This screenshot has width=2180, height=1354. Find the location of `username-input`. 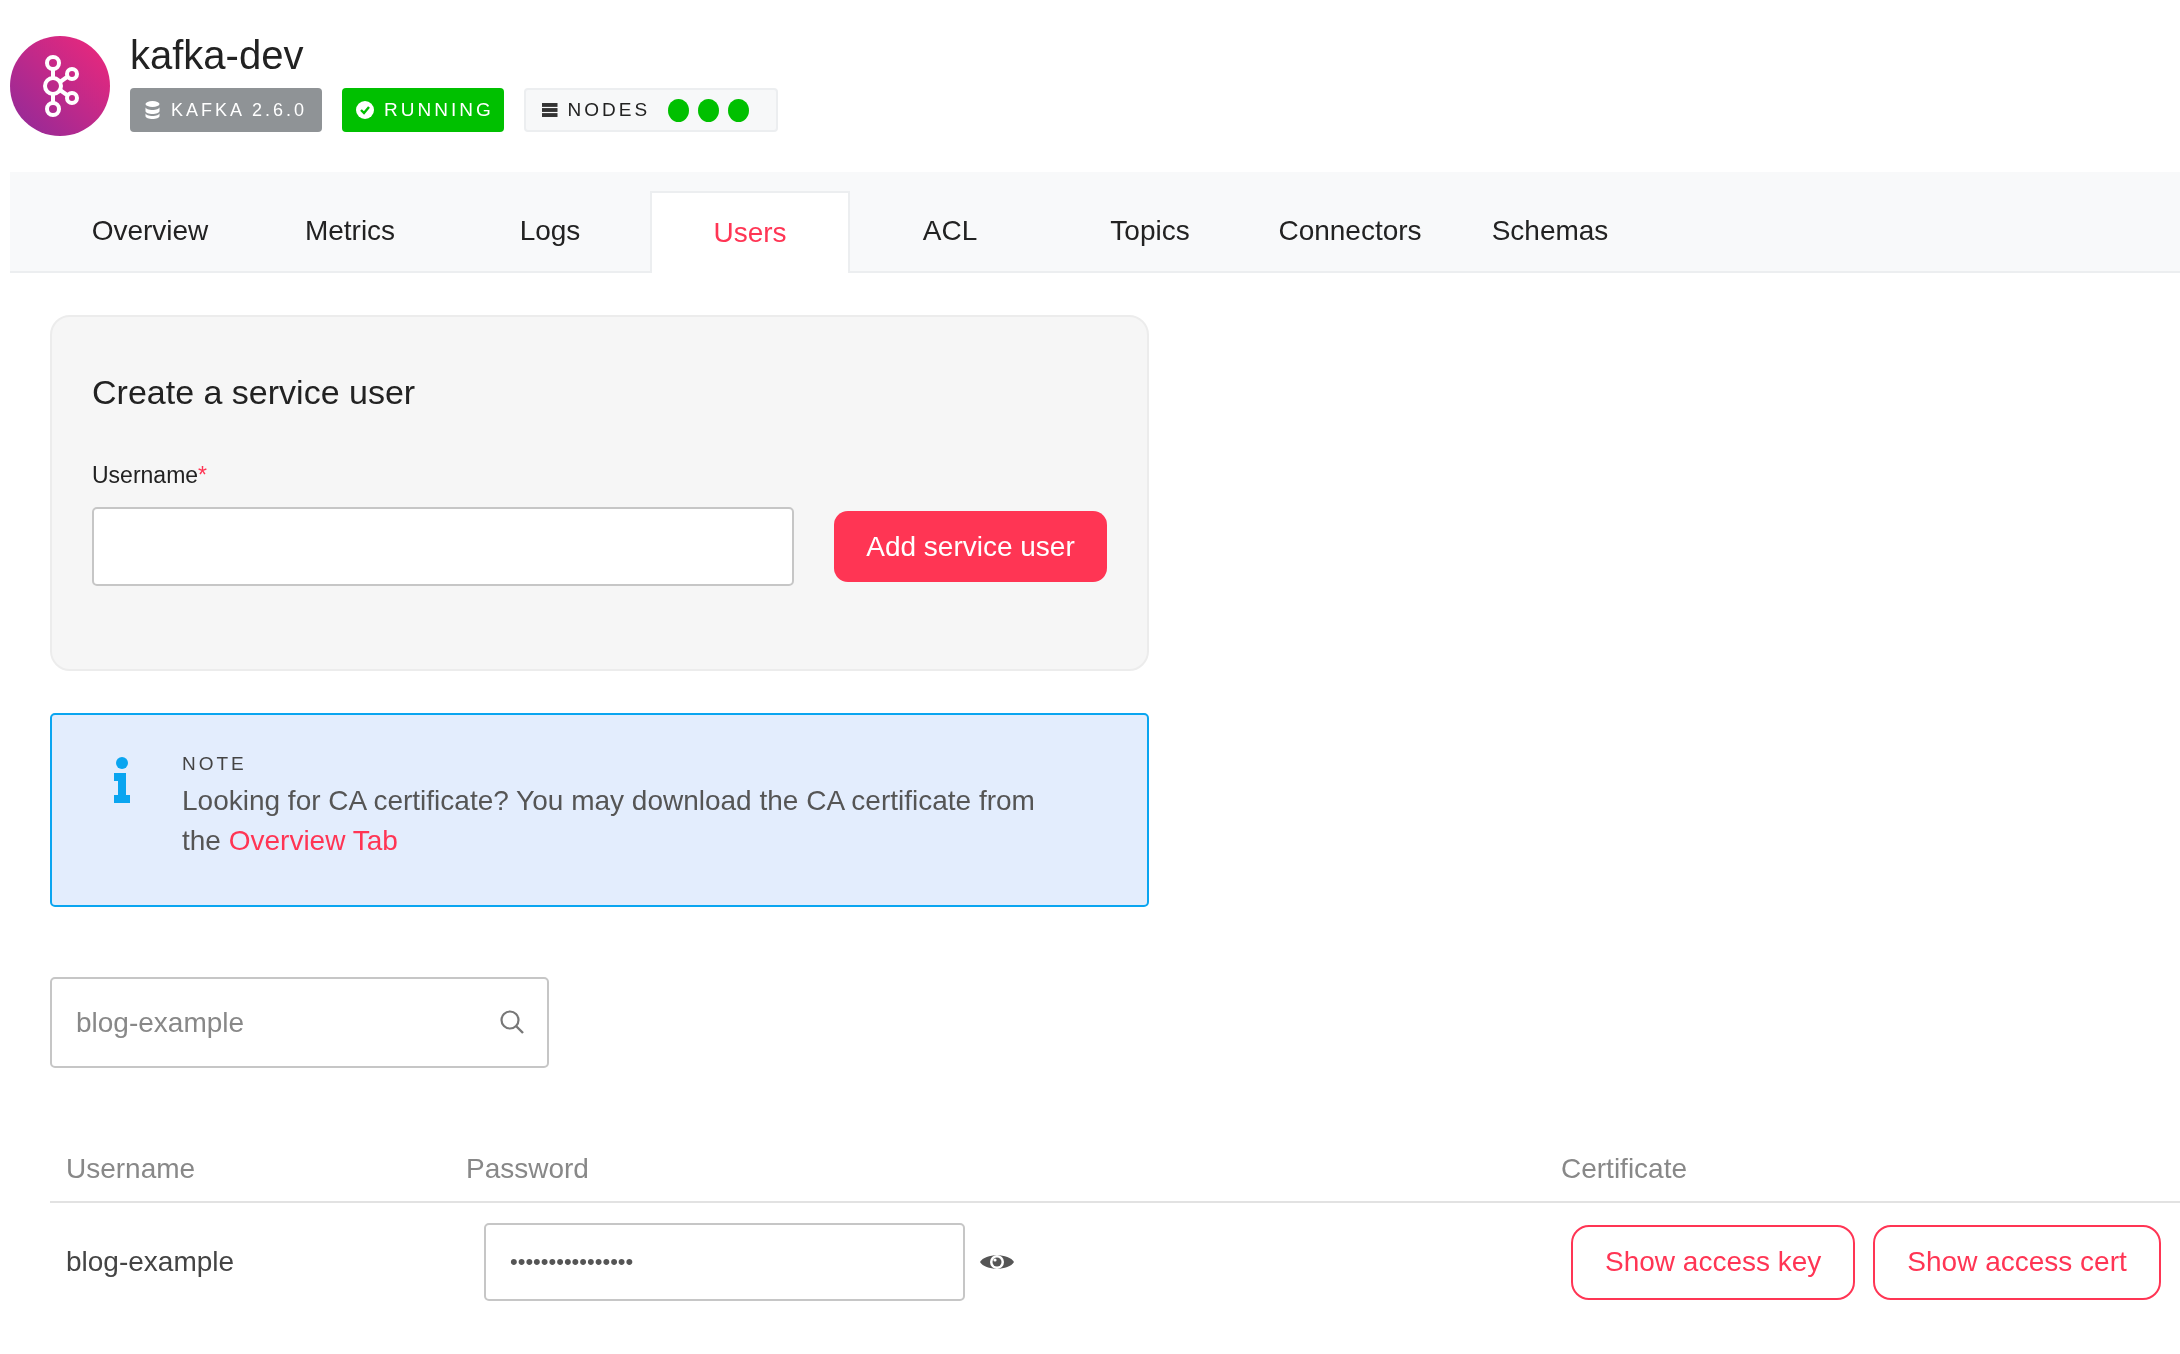

username-input is located at coordinates (443, 546).